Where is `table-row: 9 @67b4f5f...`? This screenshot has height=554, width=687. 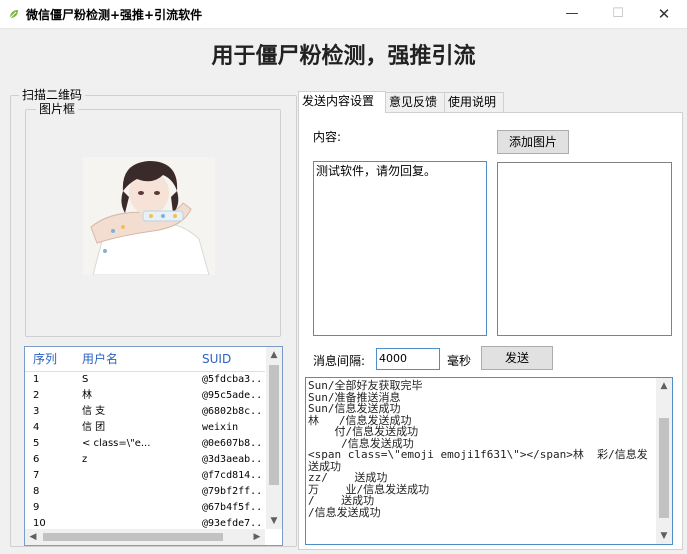 table-row: 9 @67b4f5f... is located at coordinates (145, 508).